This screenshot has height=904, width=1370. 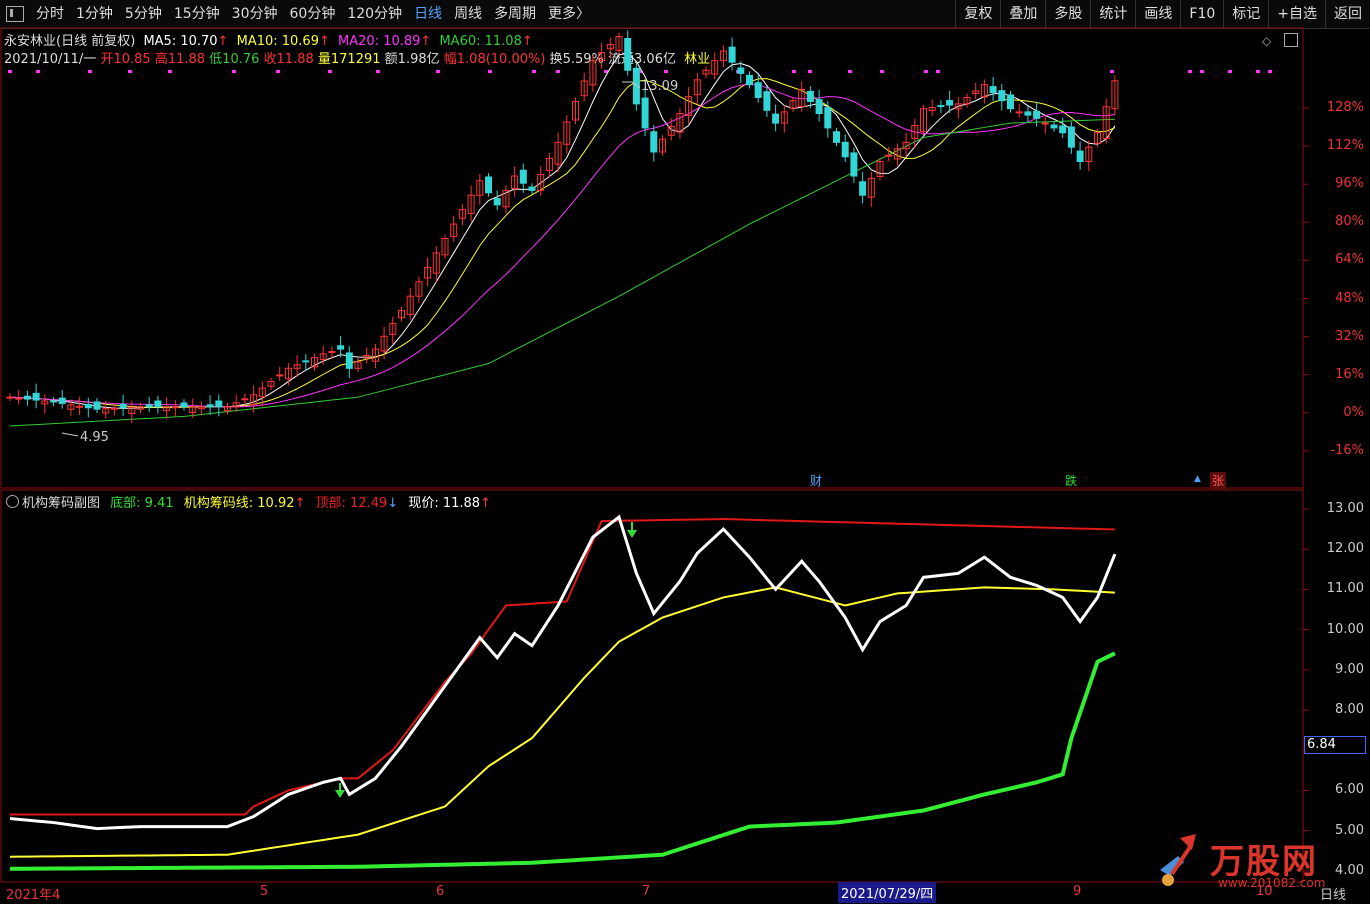 I want to click on low-marker, so click(x=70, y=434).